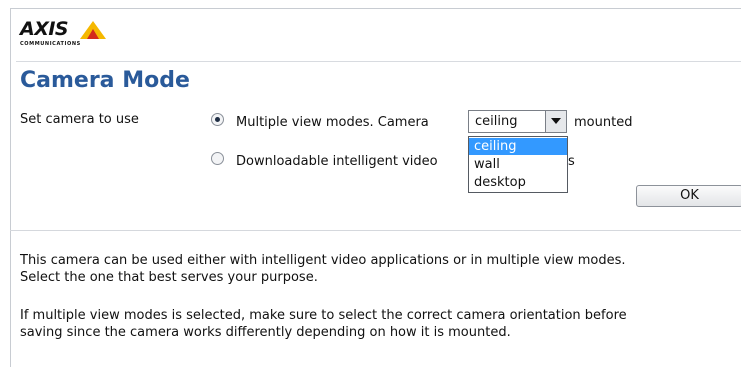 The width and height of the screenshot is (741, 367). What do you see at coordinates (378, 61) in the screenshot?
I see `header-divider` at bounding box center [378, 61].